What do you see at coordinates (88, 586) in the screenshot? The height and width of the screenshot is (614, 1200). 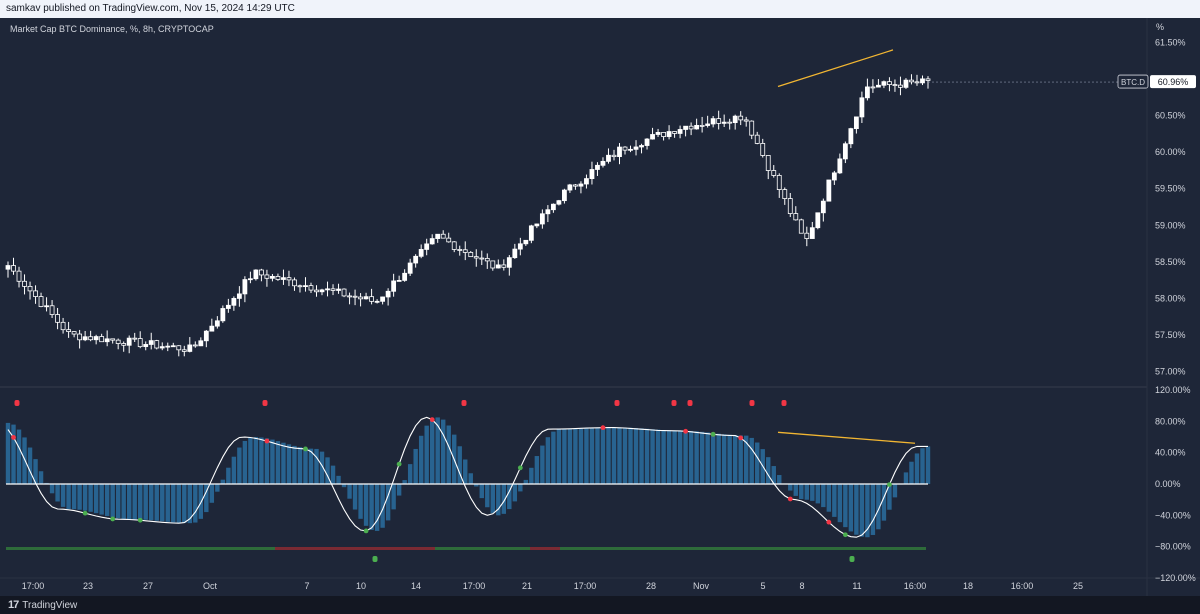 I see `time-tick-label: 23` at bounding box center [88, 586].